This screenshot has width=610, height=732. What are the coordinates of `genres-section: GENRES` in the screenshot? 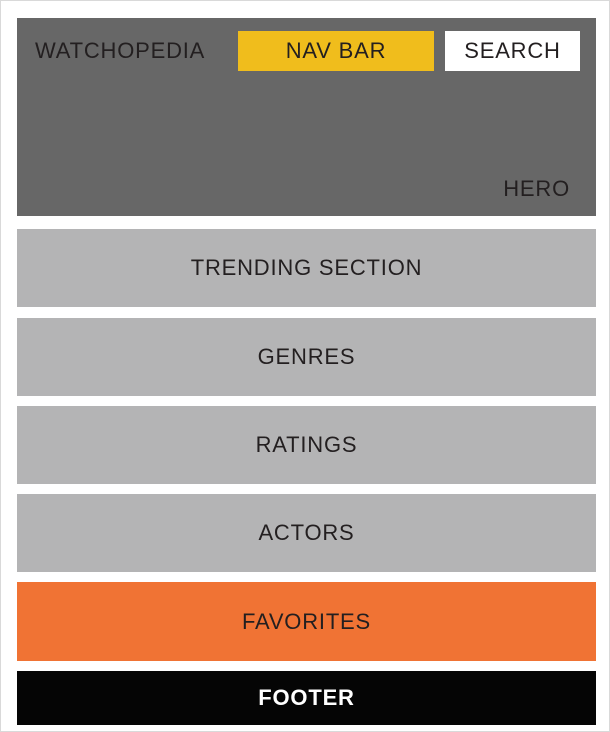 It's located at (306, 357).